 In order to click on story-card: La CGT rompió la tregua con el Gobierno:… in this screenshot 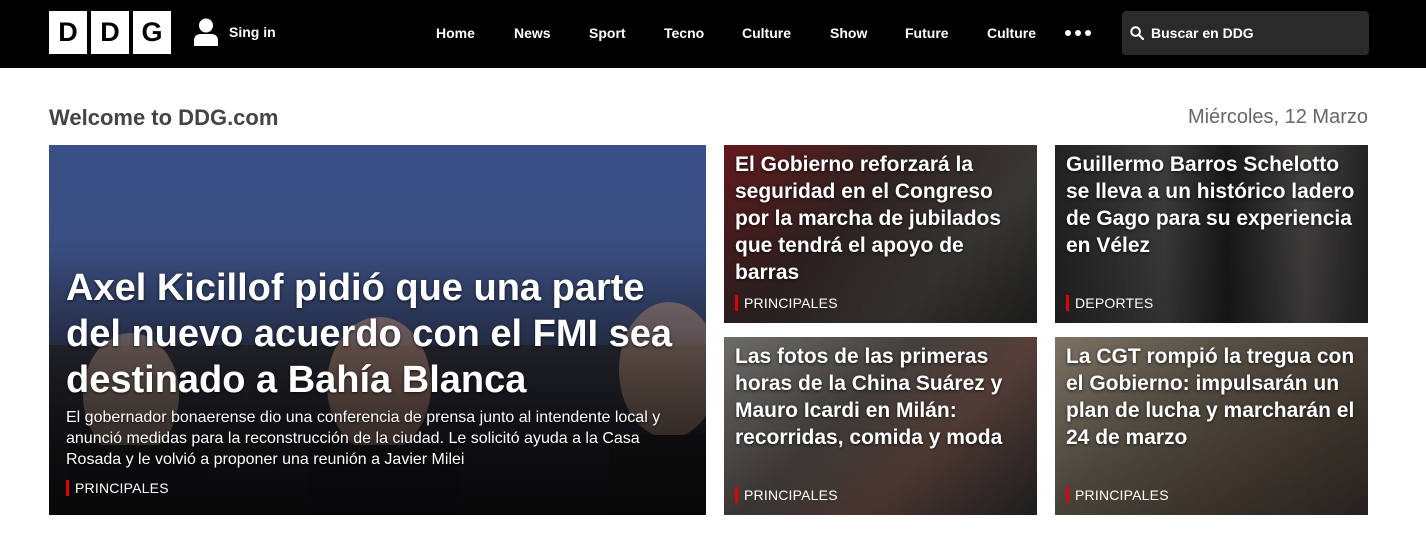, I will do `click(1211, 426)`.